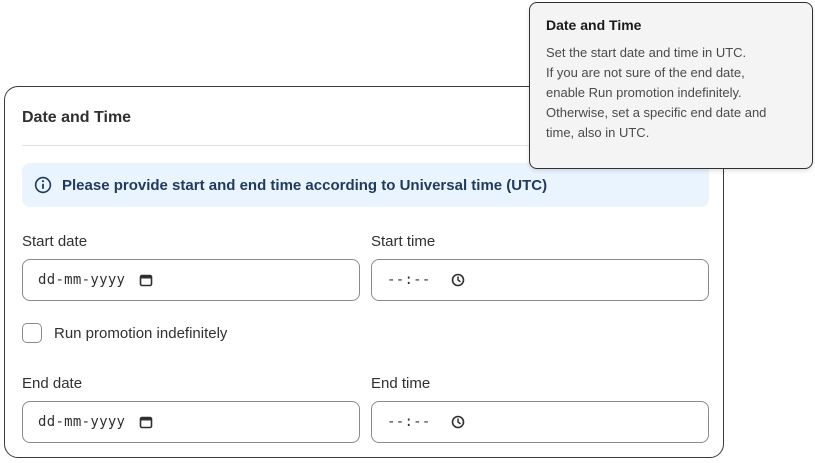  Describe the element at coordinates (140, 333) in the screenshot. I see `run-indefinitely-label: Run promotion indefinitely` at that location.